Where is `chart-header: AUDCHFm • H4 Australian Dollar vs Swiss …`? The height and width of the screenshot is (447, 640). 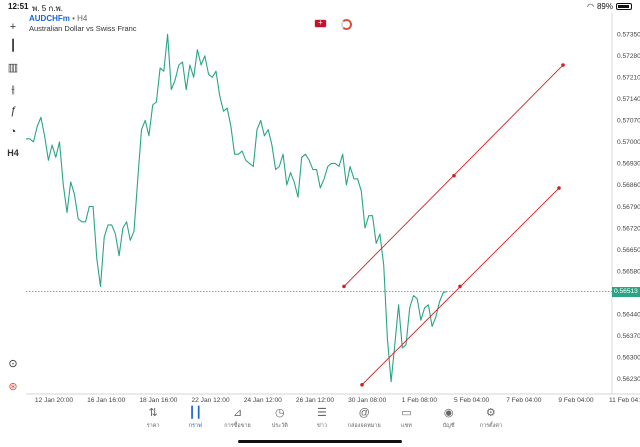 chart-header: AUDCHFm • H4 Australian Dollar vs Swiss … is located at coordinates (83, 23).